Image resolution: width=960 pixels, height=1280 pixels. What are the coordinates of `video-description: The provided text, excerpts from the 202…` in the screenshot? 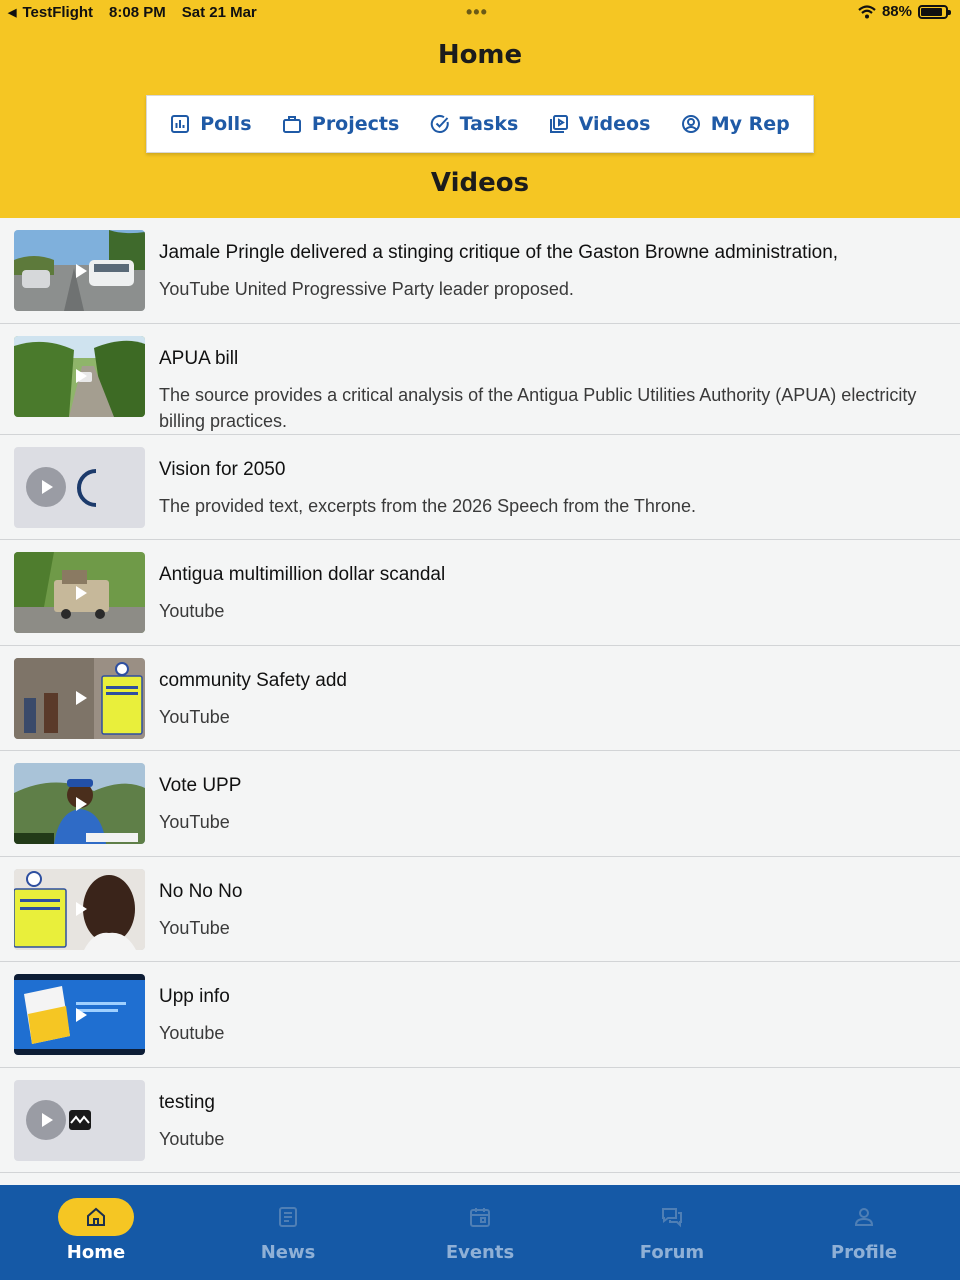 It's located at (427, 505).